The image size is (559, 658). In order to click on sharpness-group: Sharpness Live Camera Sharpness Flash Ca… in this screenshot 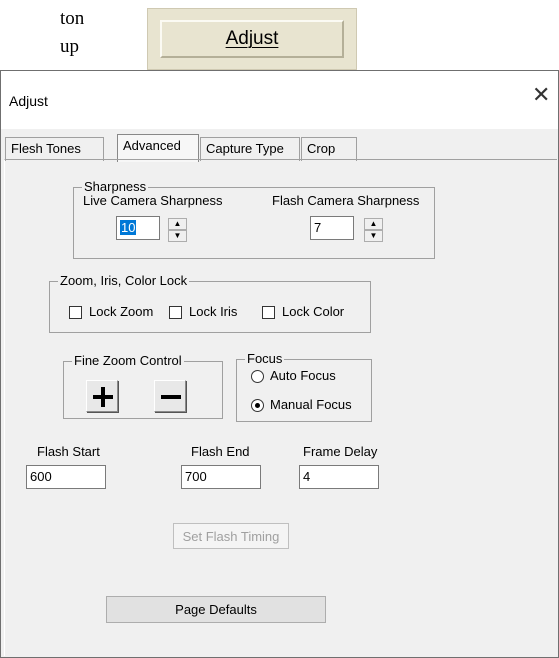, I will do `click(254, 219)`.